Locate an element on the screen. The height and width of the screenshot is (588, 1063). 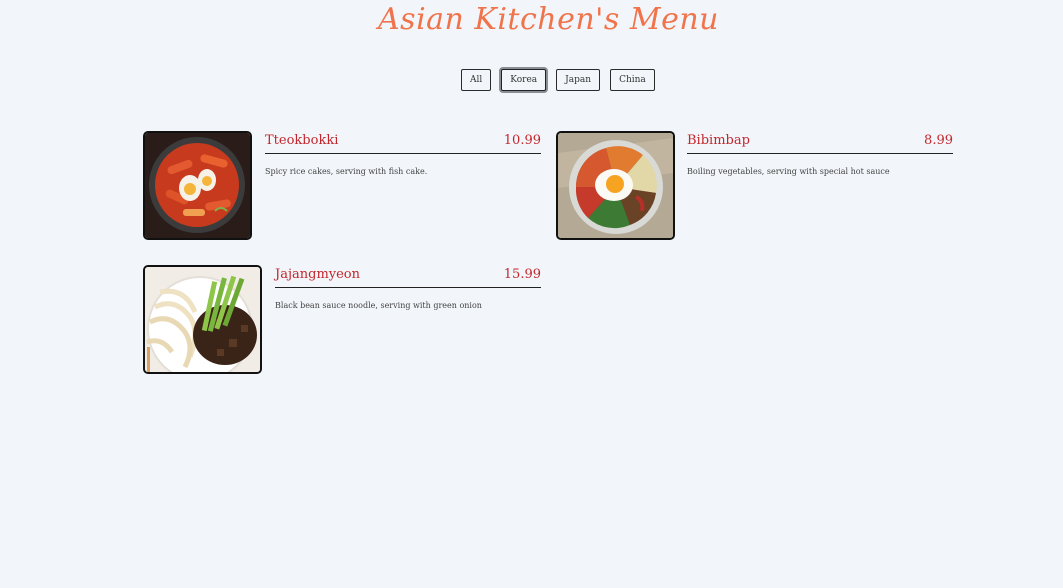
item-price: 15.99 is located at coordinates (522, 274).